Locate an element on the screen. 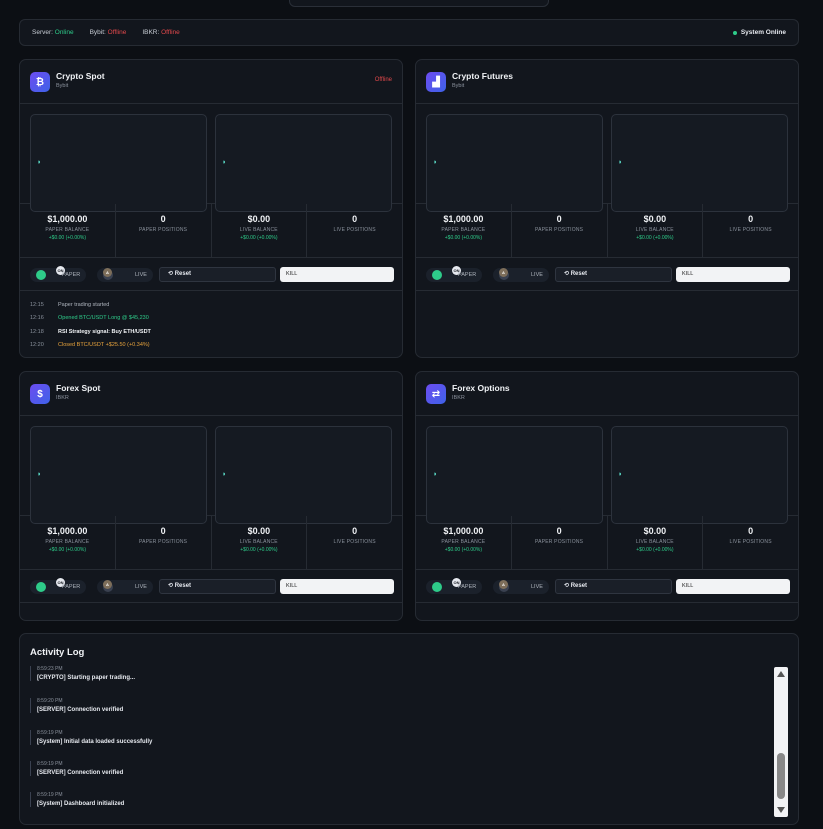 Image resolution: width=823 pixels, height=829 pixels. stat-cell: $0.00 LIVE BALANCE +$0.00 (+0.00%) is located at coordinates (656, 230).